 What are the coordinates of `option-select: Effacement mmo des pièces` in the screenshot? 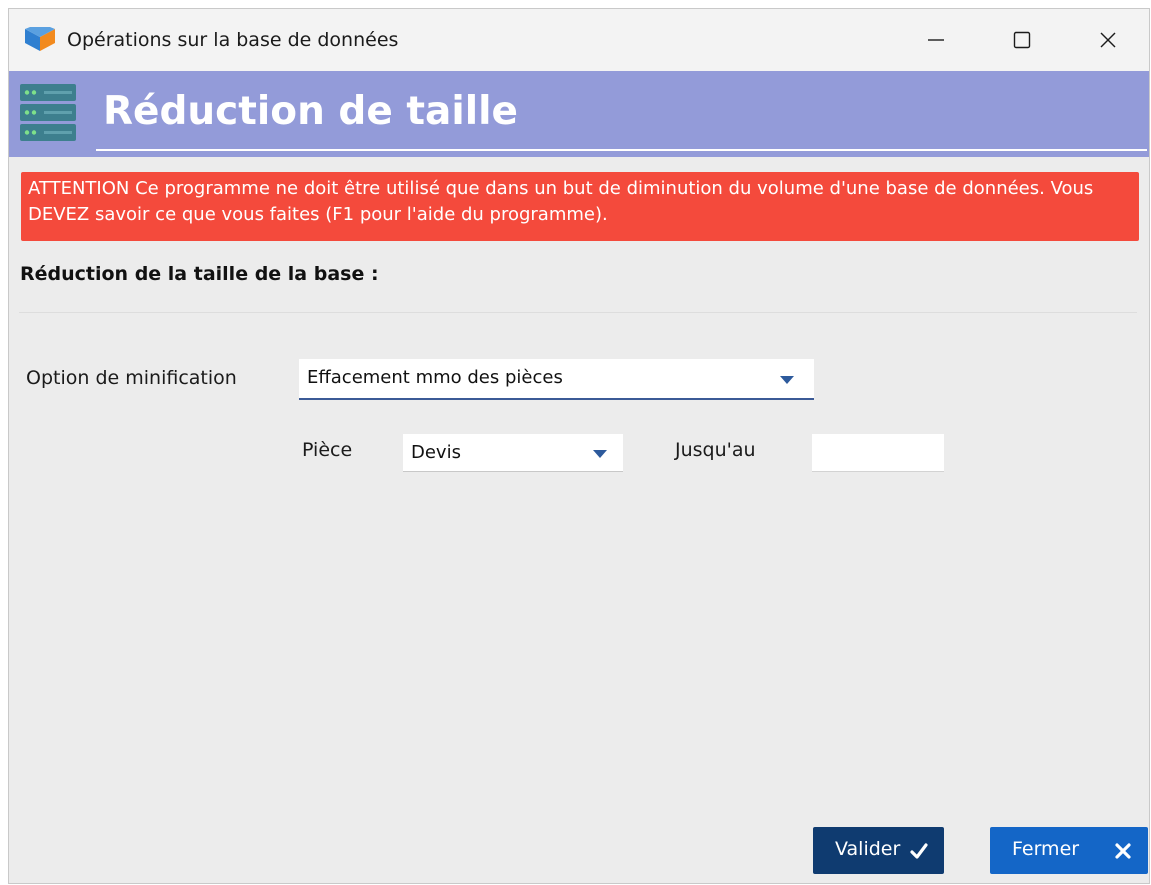 It's located at (556, 379).